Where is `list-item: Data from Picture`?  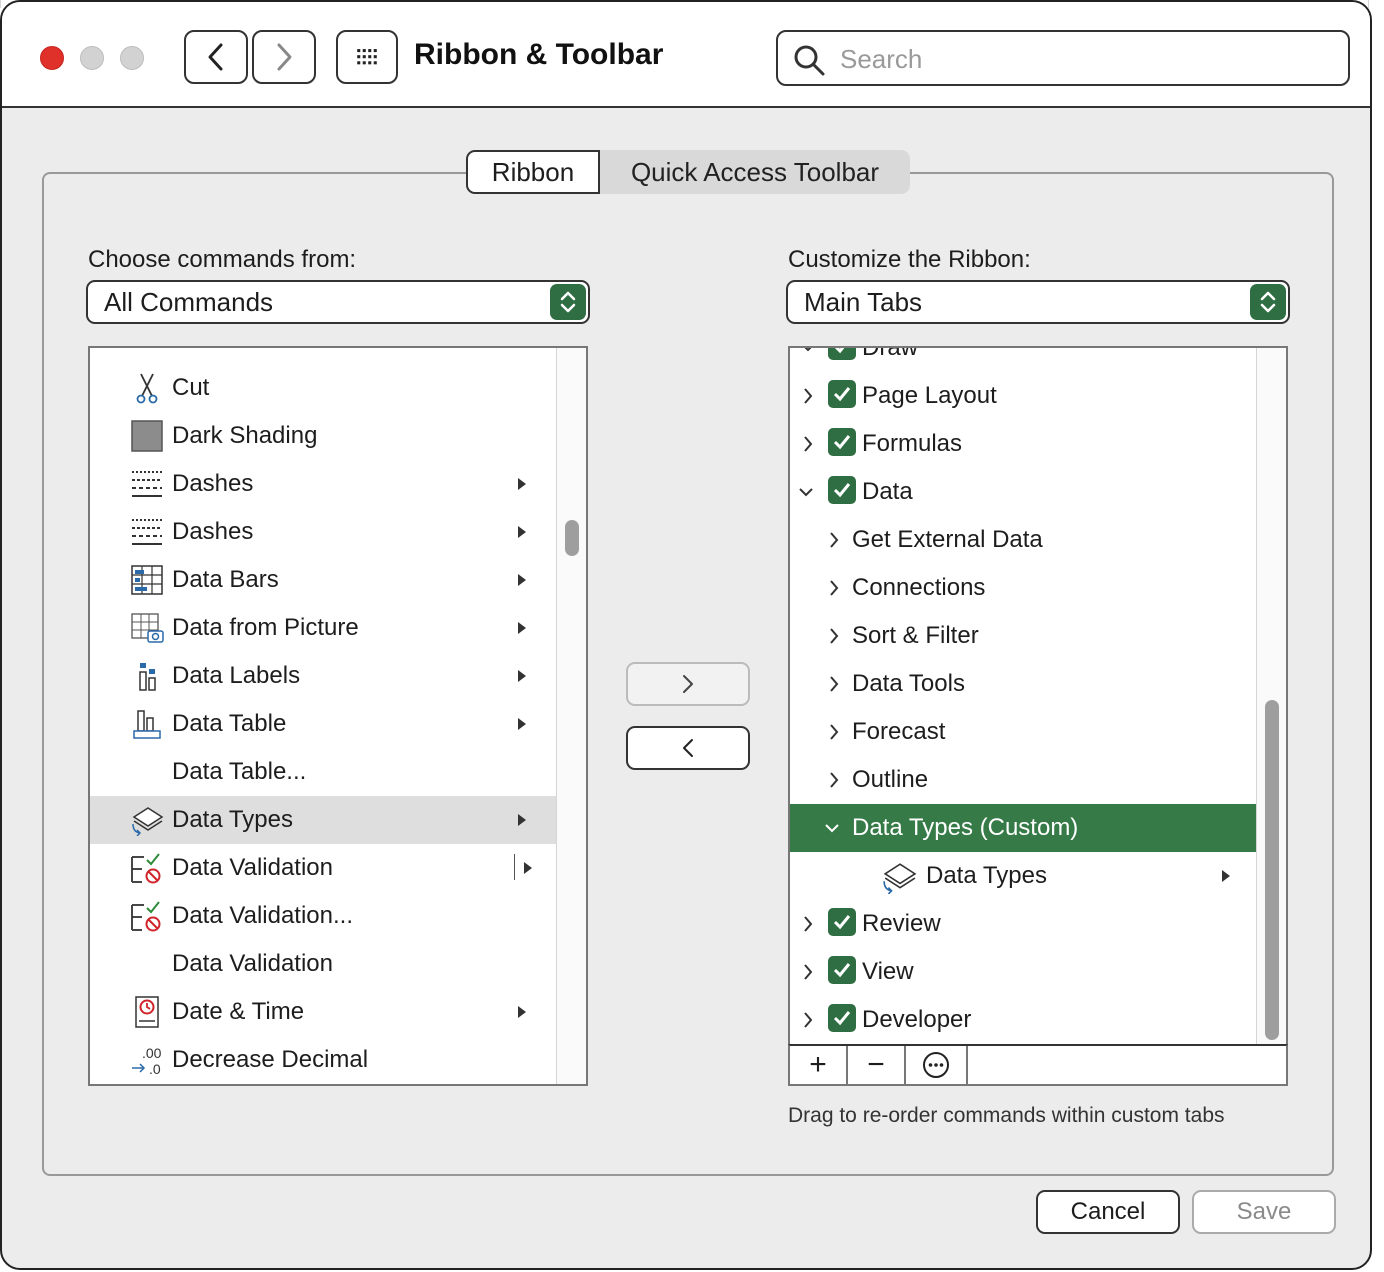
list-item: Data from Picture is located at coordinates (338, 628).